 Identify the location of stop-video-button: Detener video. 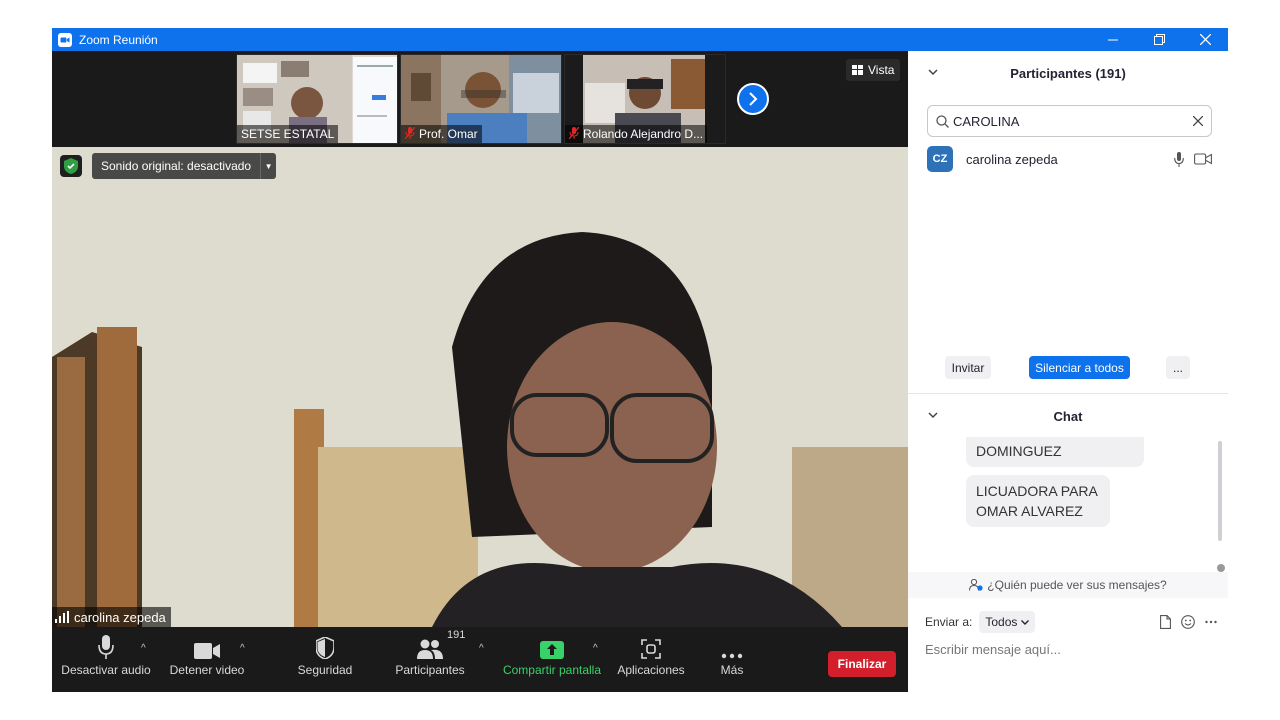
(207, 659).